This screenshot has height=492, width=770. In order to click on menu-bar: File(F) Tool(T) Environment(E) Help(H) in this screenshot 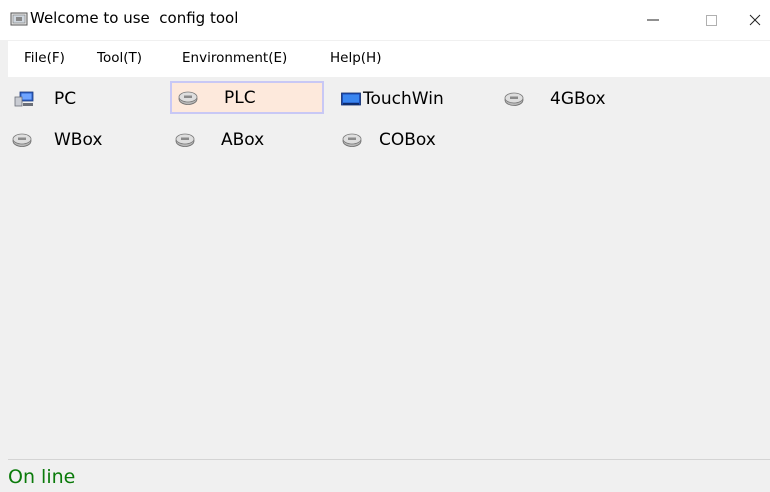, I will do `click(389, 59)`.